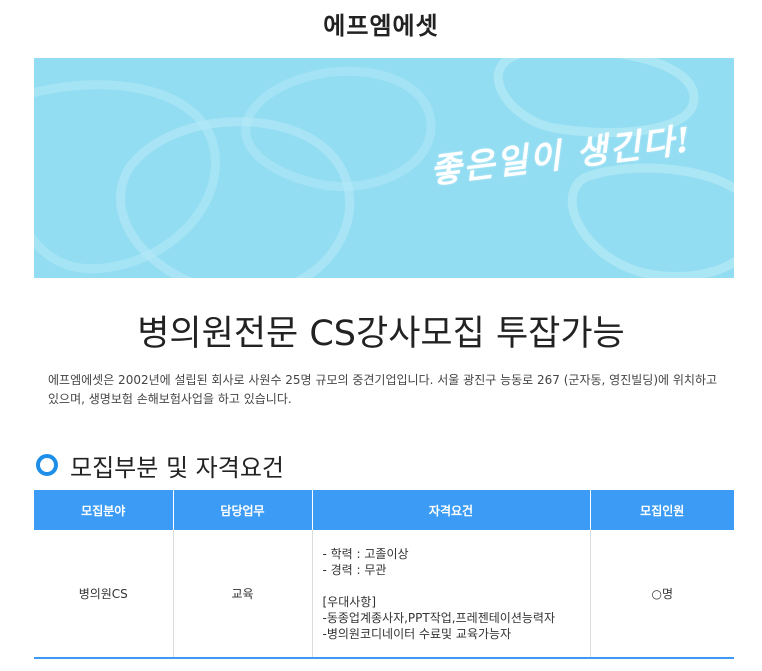 The image size is (762, 671). I want to click on req-career: - 경력 : 무관, so click(354, 569).